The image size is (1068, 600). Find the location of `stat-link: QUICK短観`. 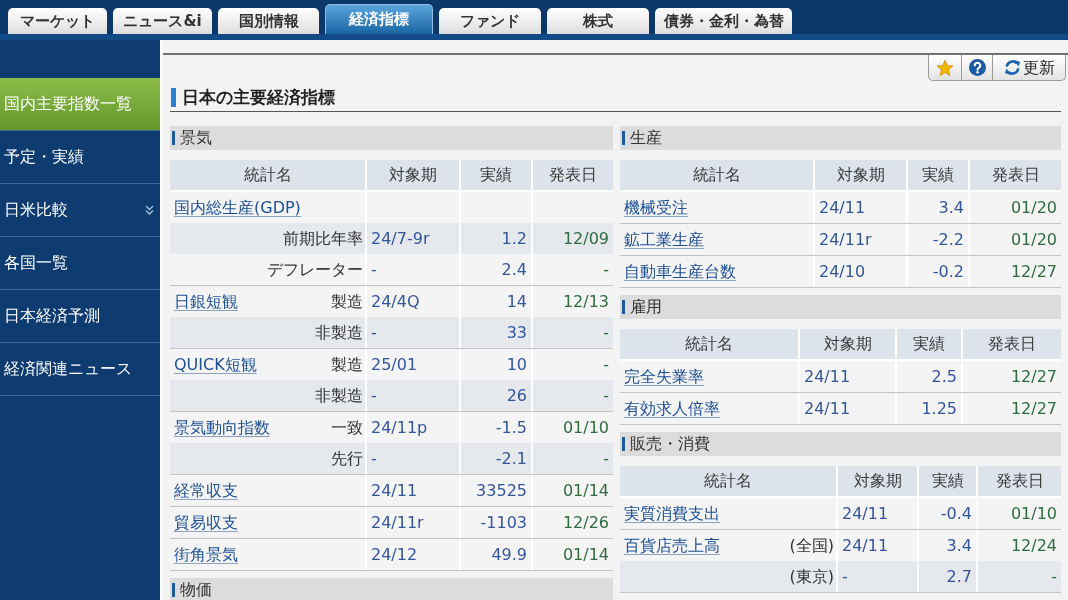

stat-link: QUICK短観 is located at coordinates (215, 364).